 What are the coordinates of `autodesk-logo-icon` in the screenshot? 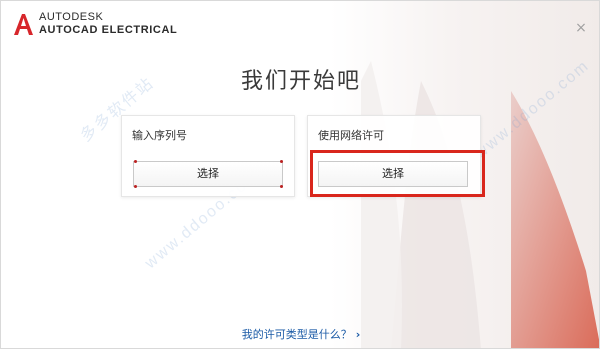 It's located at (23, 24).